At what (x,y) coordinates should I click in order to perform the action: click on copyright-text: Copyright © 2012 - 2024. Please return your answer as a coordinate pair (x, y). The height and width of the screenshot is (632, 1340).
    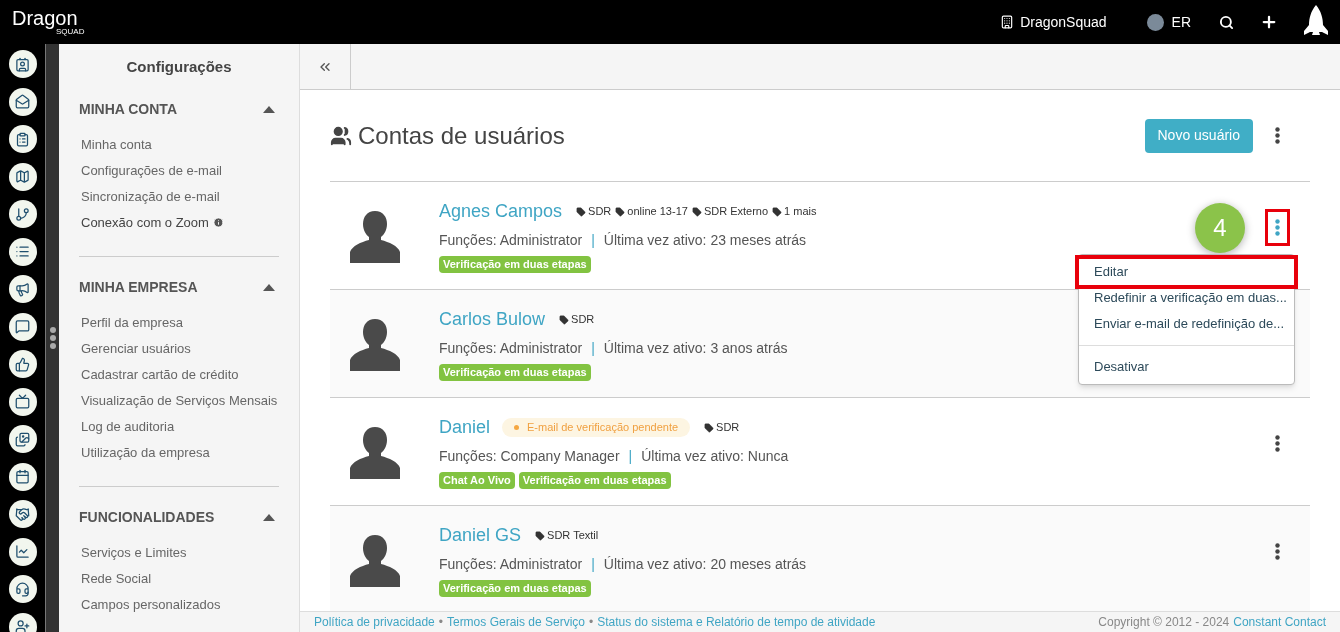
    Looking at the image, I should click on (1164, 622).